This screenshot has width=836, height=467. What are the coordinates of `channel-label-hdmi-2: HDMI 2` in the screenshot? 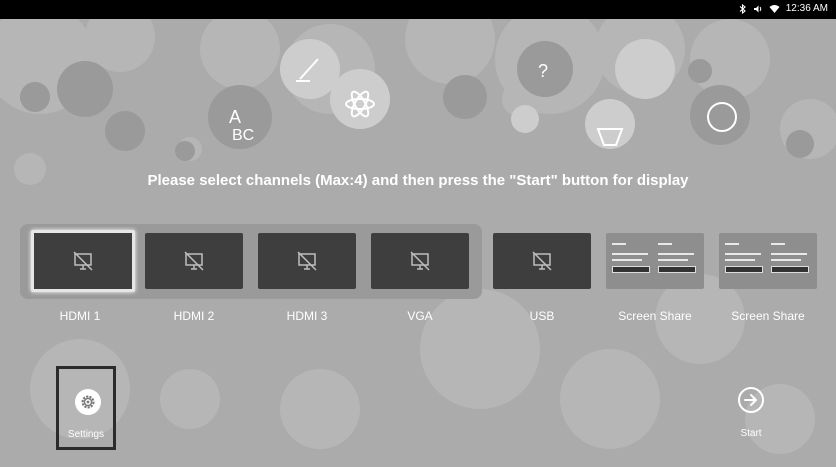 It's located at (194, 316).